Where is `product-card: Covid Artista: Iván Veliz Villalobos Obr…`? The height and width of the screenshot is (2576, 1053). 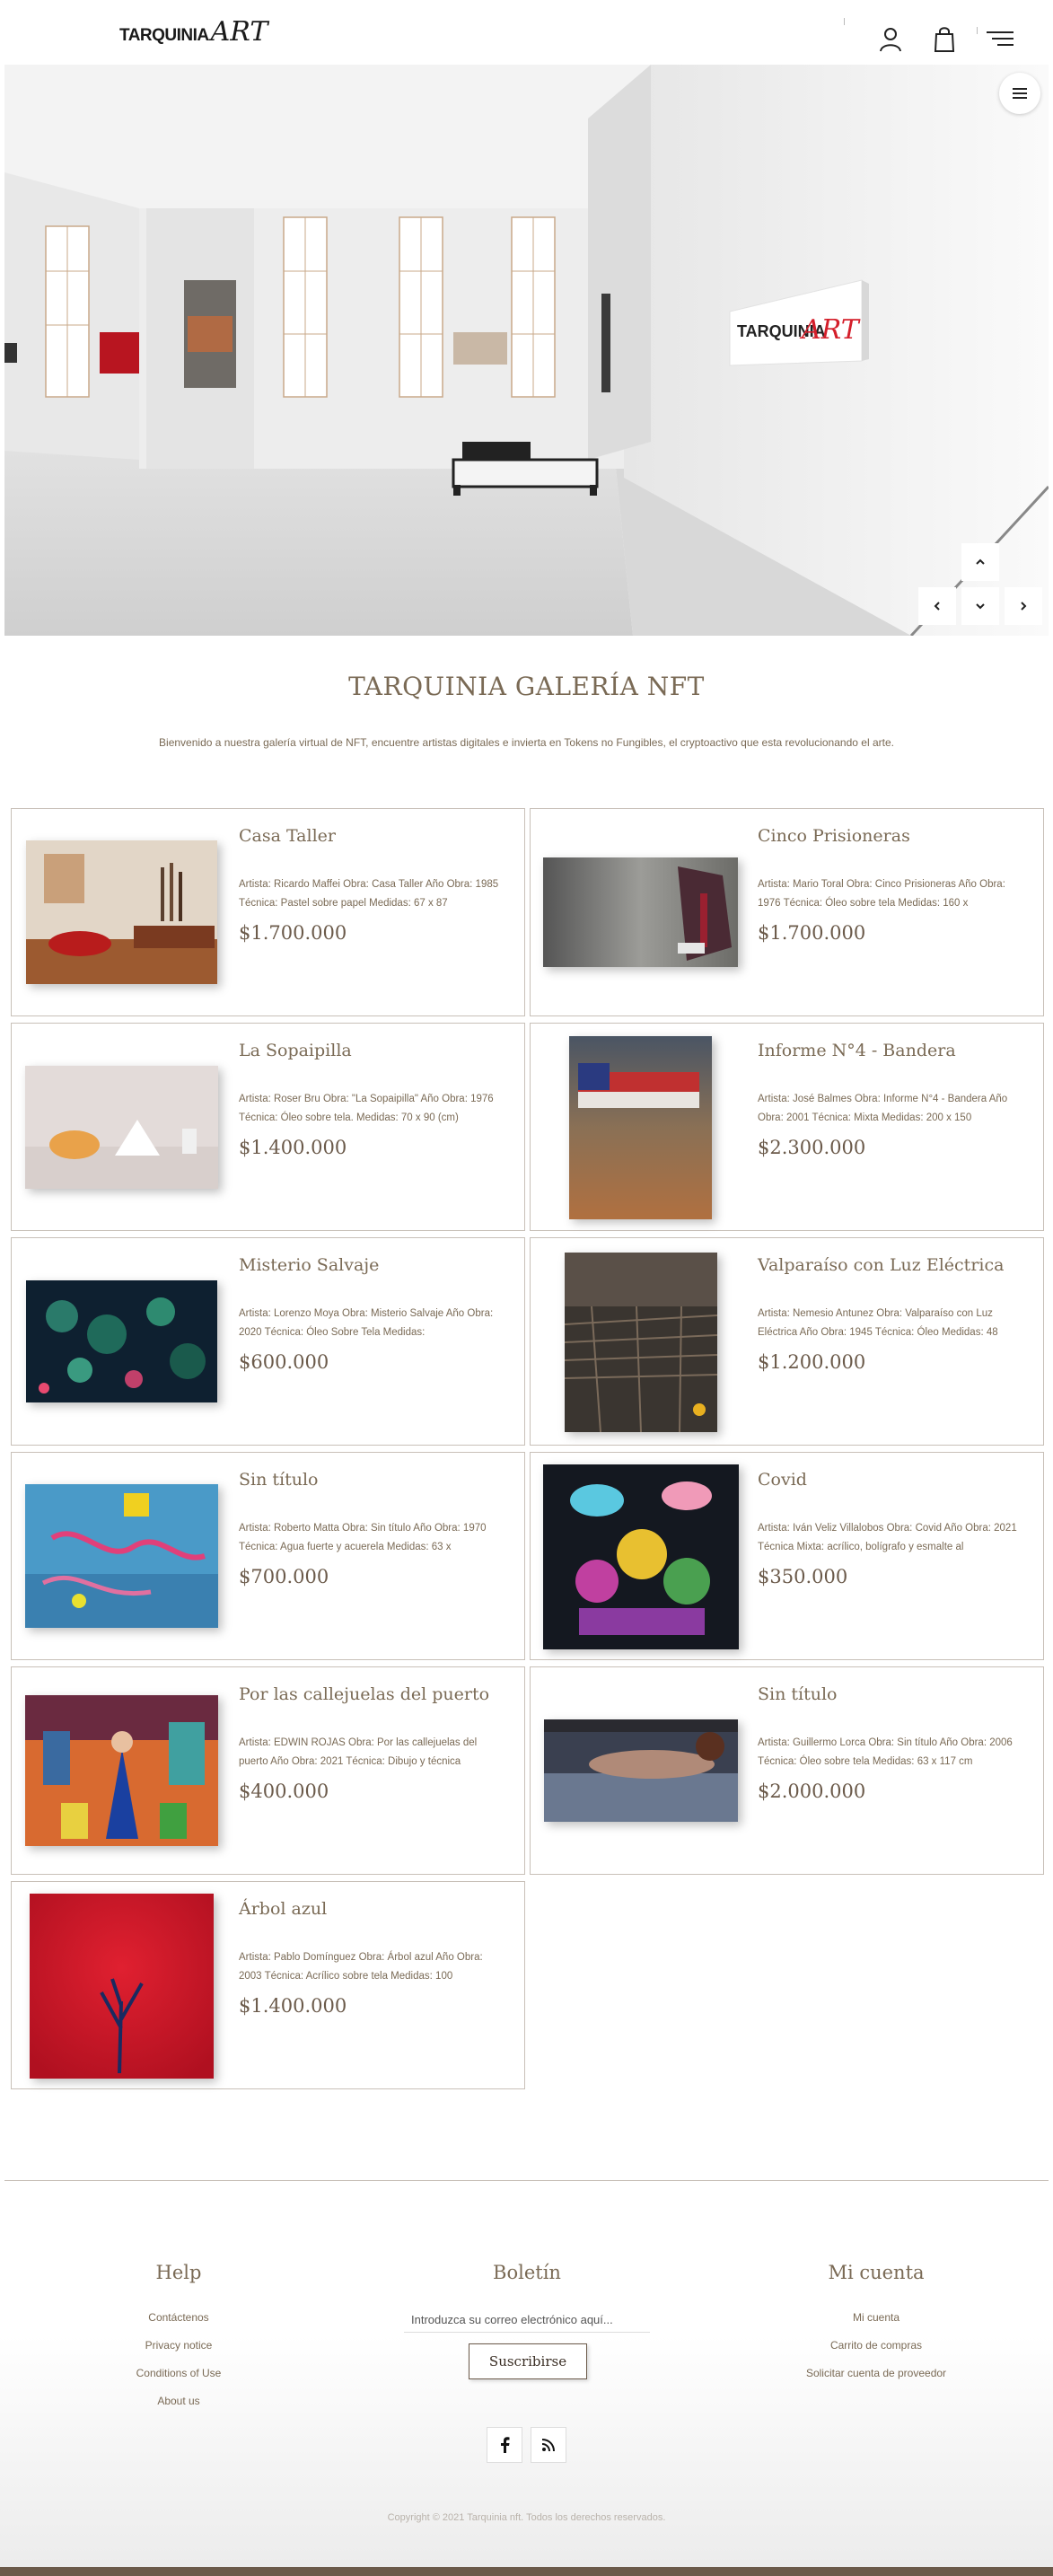
product-card: Covid Artista: Iván Veliz Villalobos Obr… is located at coordinates (787, 1556).